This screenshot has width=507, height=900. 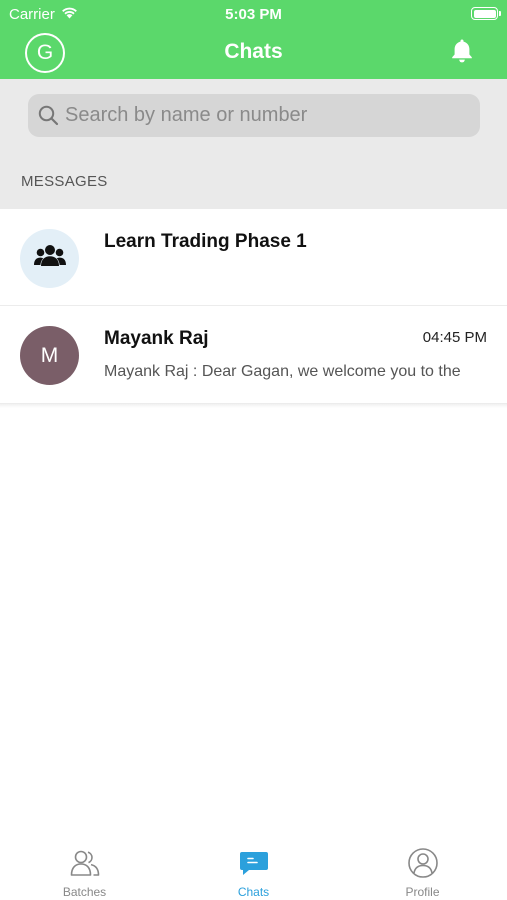 I want to click on status-time: 5:03 PM, so click(x=253, y=14).